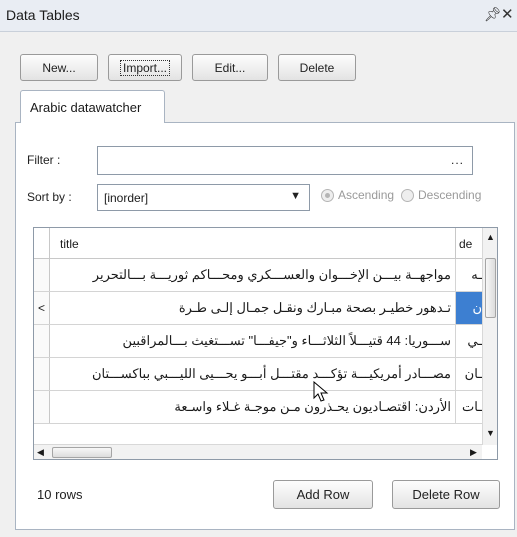 Image resolution: width=517 pixels, height=537 pixels. I want to click on ascending-radio-circle, so click(327, 195).